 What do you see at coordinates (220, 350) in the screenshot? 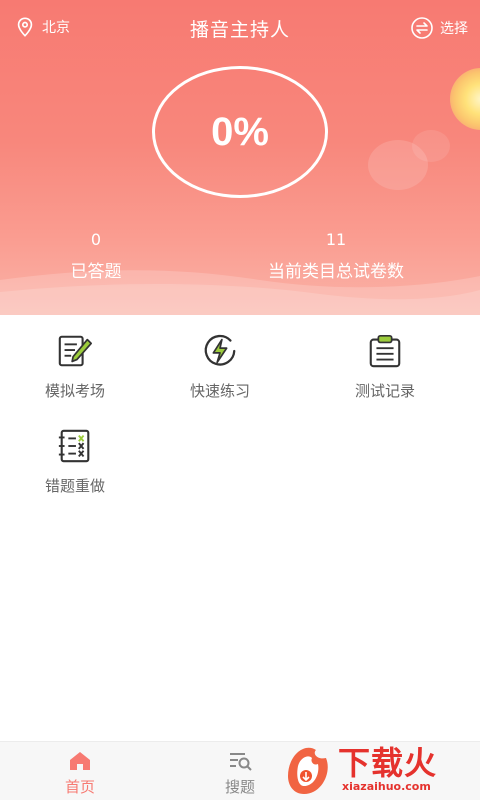
I see `lightning-icon` at bounding box center [220, 350].